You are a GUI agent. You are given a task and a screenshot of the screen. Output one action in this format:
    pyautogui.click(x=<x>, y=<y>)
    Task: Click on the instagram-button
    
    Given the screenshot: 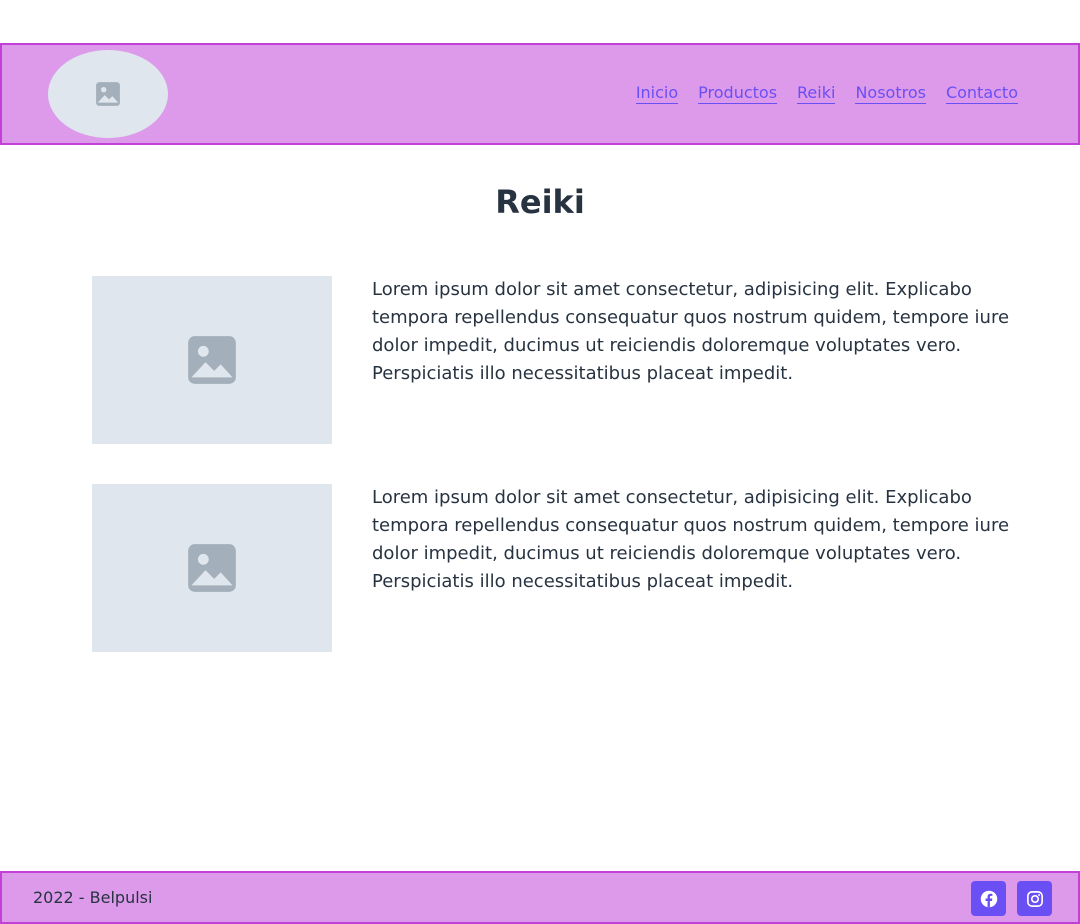 What is the action you would take?
    pyautogui.click(x=1034, y=898)
    